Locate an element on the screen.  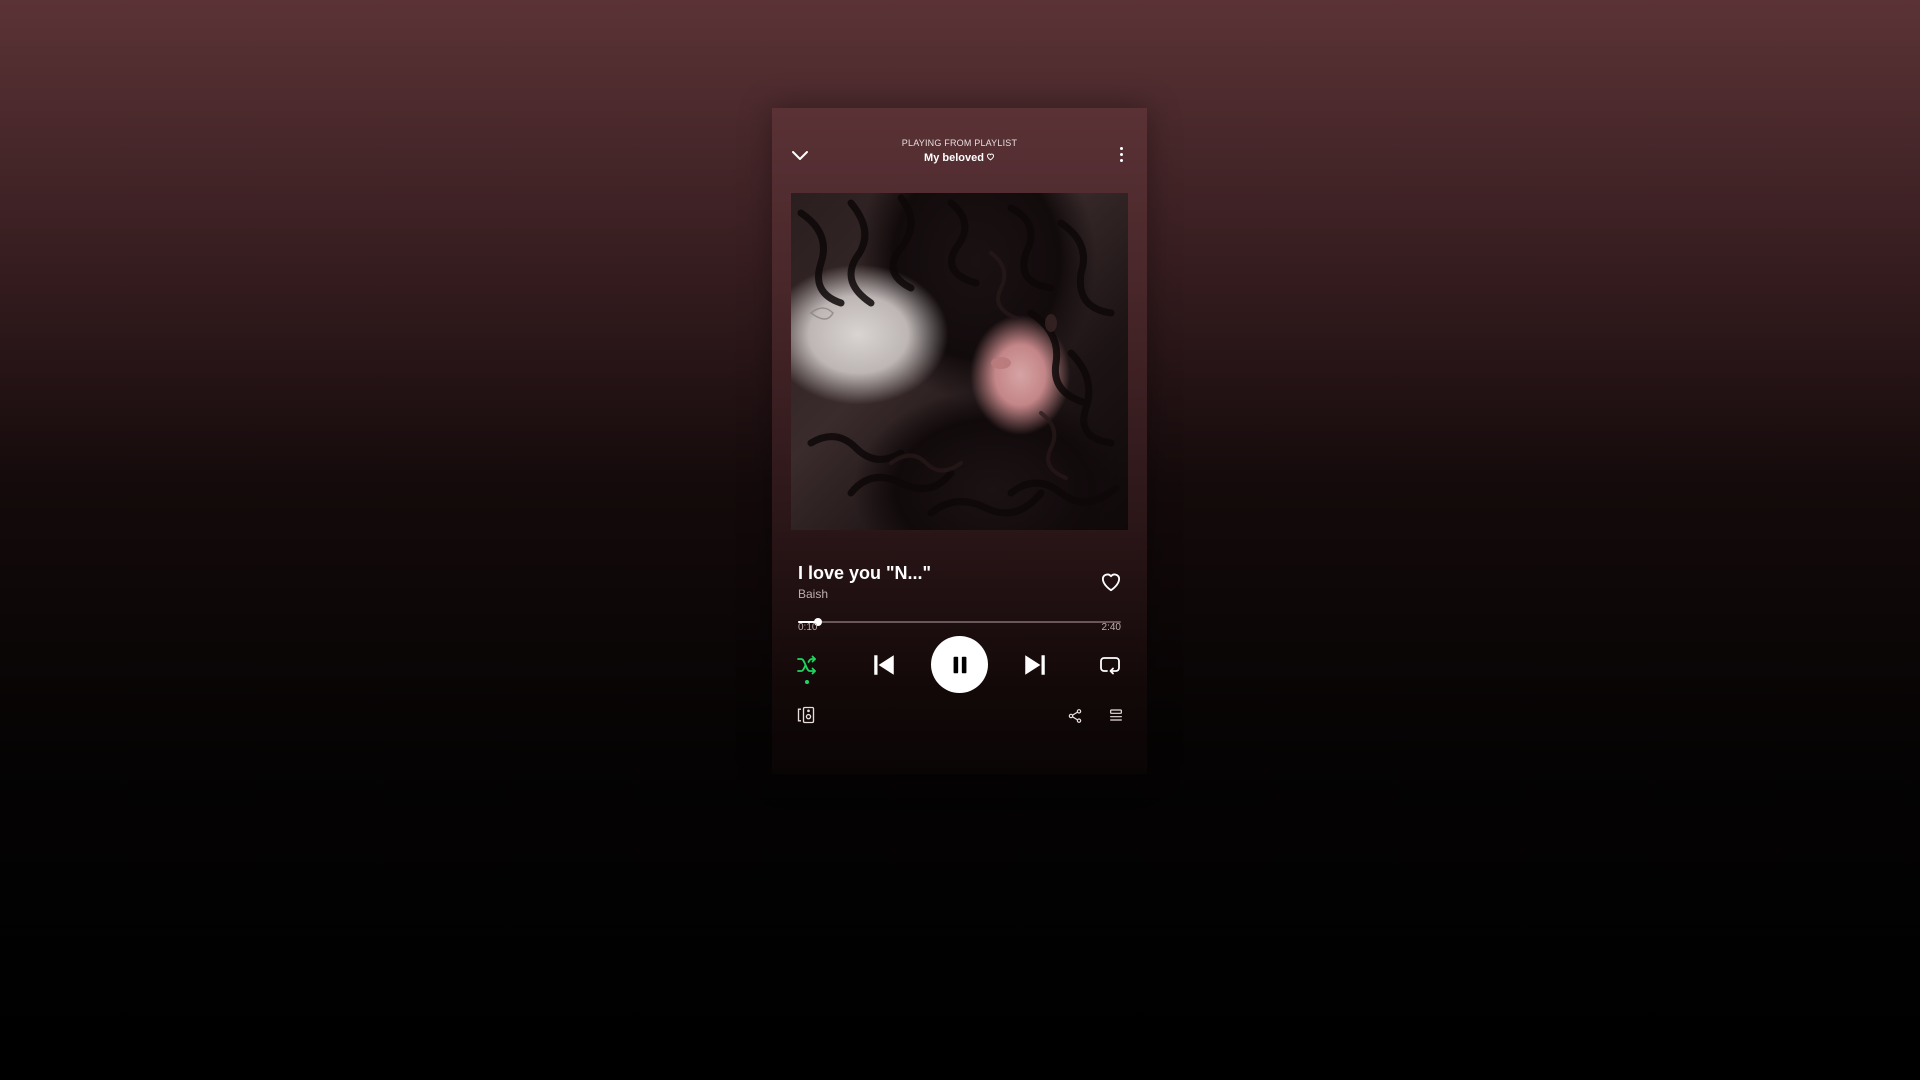
previous-button is located at coordinates (884, 665).